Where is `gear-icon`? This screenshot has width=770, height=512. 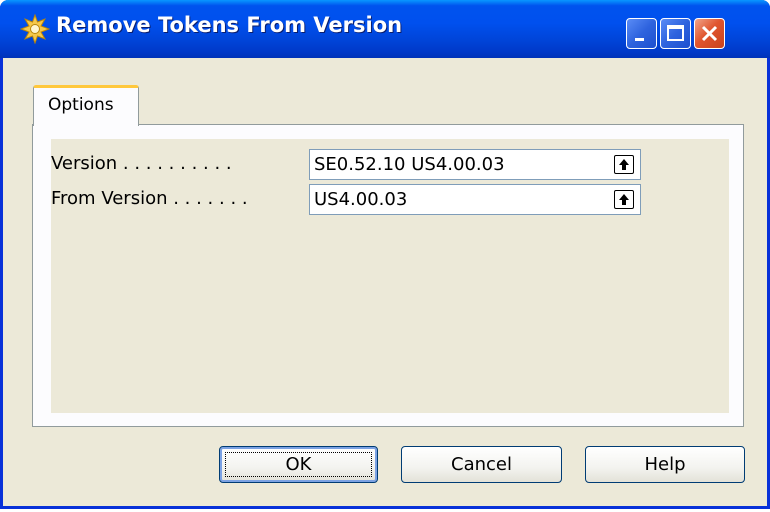 gear-icon is located at coordinates (35, 29).